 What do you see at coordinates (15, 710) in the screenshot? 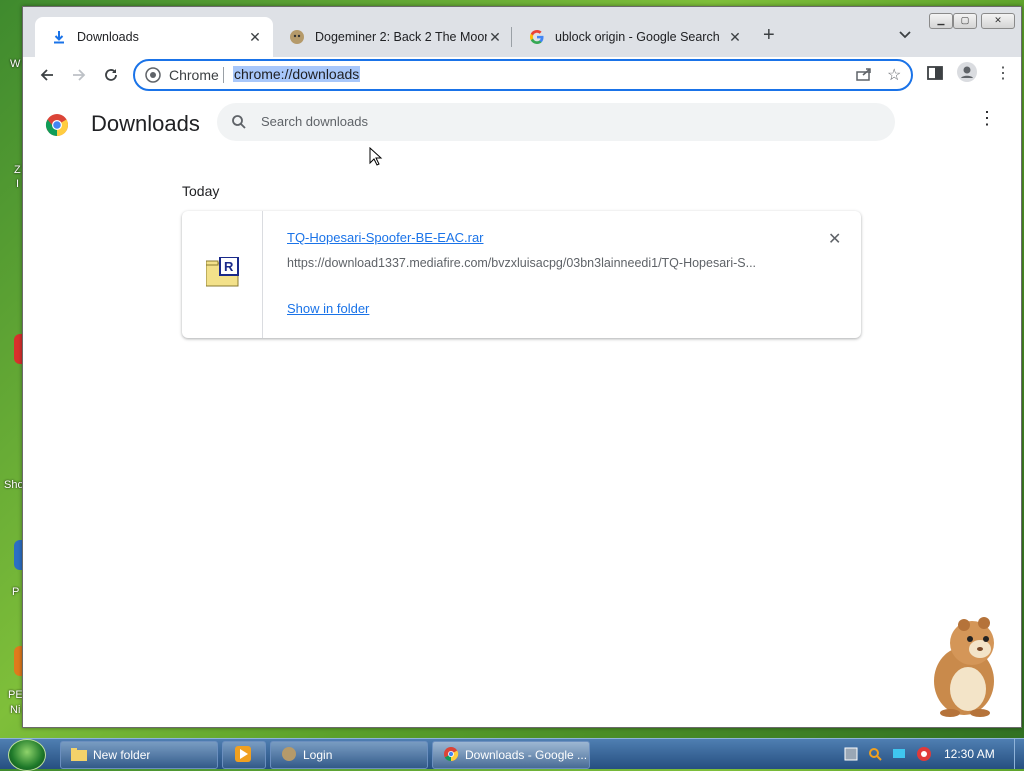
I see `desktop-icon-label: Ni` at bounding box center [15, 710].